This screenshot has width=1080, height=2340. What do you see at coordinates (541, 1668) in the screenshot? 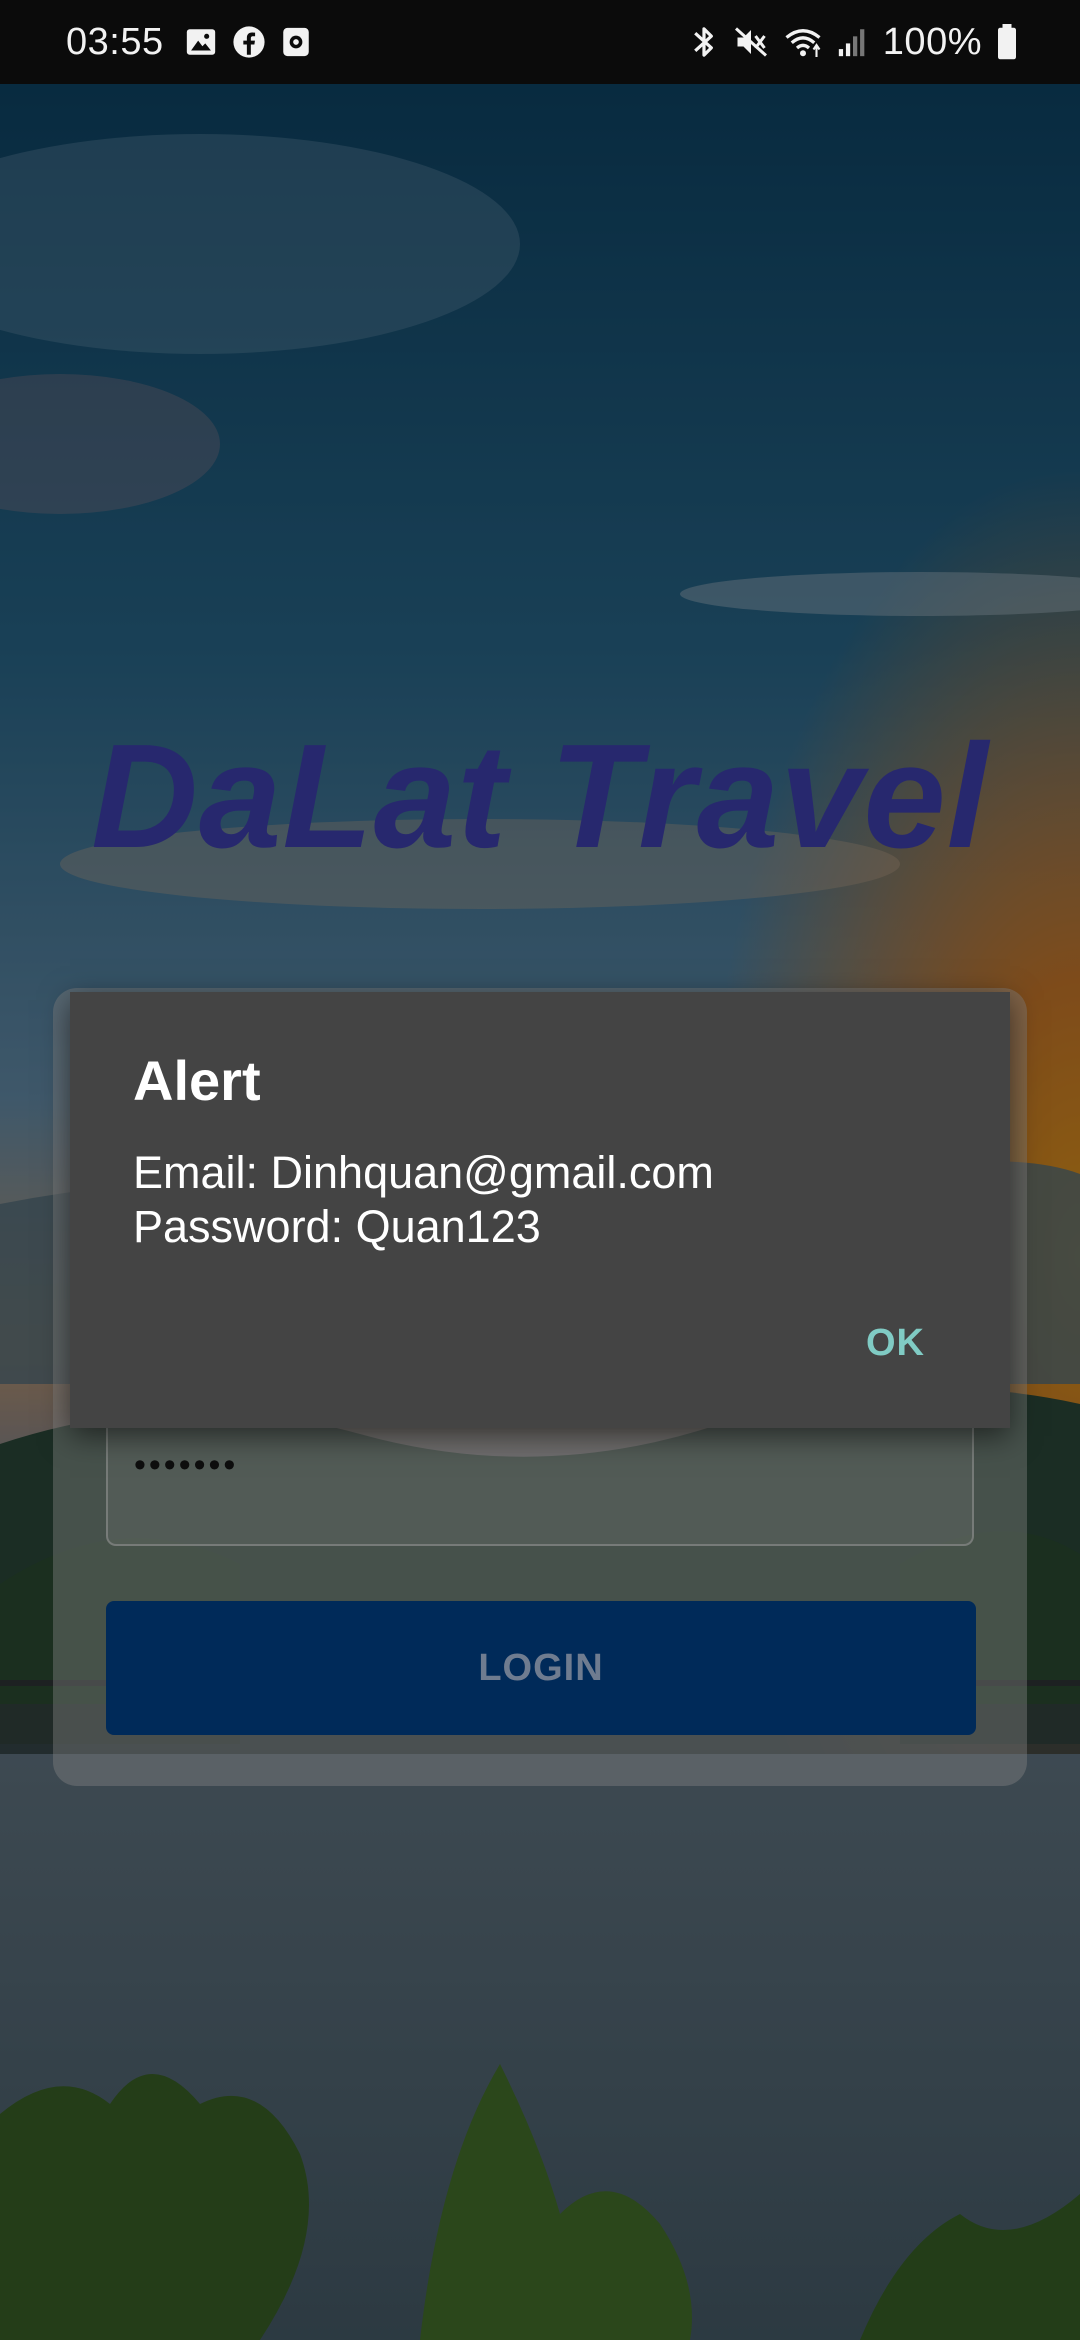
I see `login-button: LOGIN` at bounding box center [541, 1668].